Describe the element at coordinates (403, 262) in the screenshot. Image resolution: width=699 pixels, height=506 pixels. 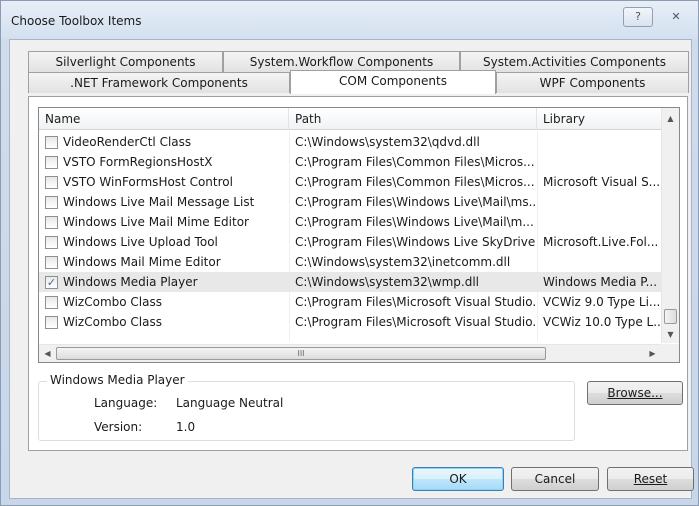
I see `item-path: C:\Windows\system32\inetcomm.dll` at that location.